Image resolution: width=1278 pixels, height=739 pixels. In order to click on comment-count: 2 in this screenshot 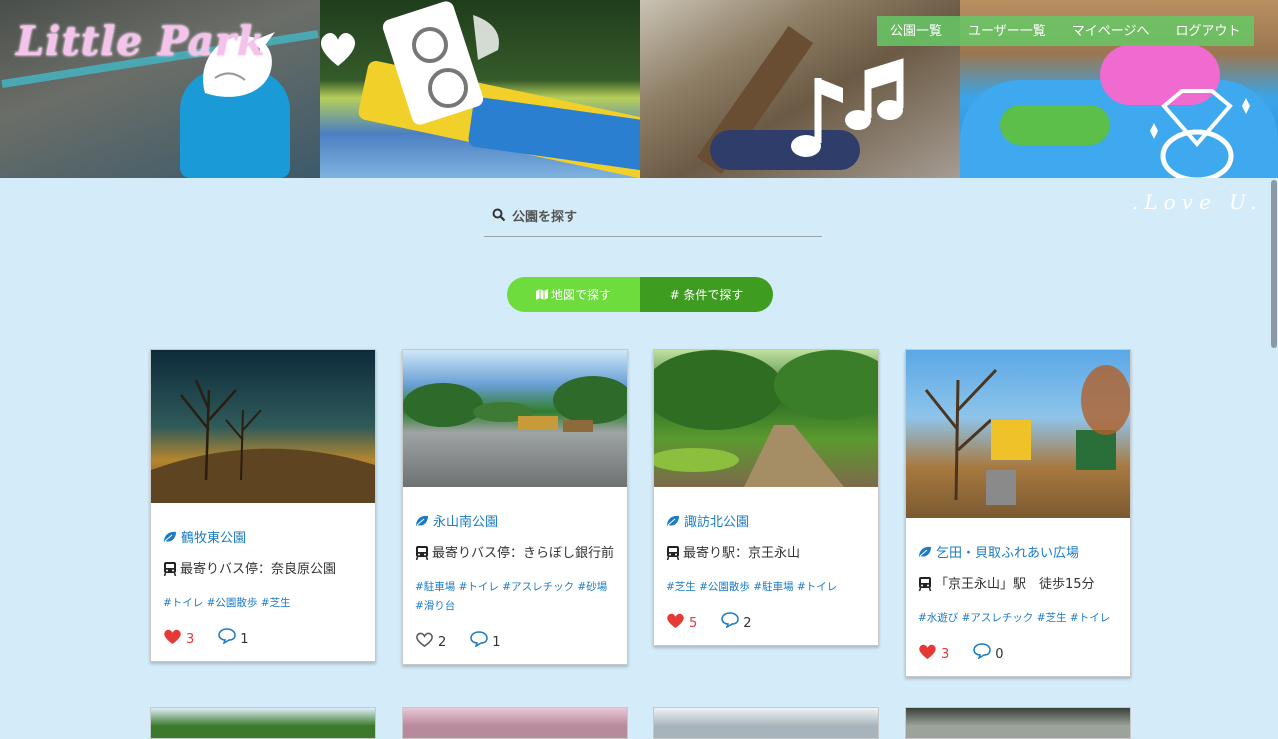, I will do `click(747, 623)`.